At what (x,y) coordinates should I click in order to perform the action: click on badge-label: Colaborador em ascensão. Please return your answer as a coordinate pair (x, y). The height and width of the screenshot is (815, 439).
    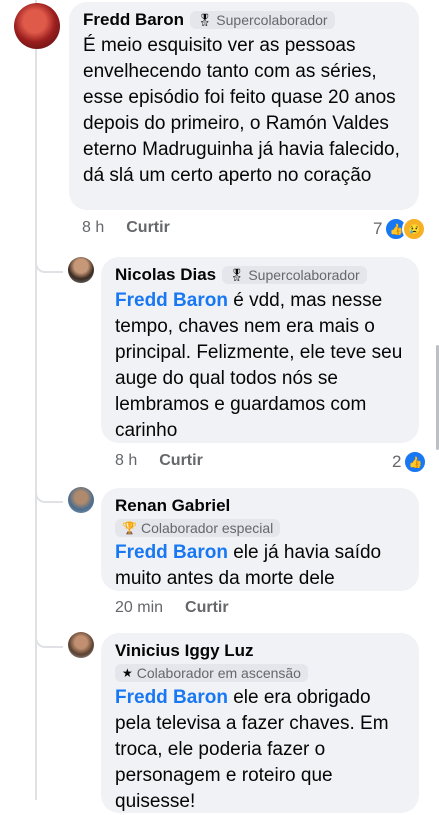
    Looking at the image, I should click on (218, 673).